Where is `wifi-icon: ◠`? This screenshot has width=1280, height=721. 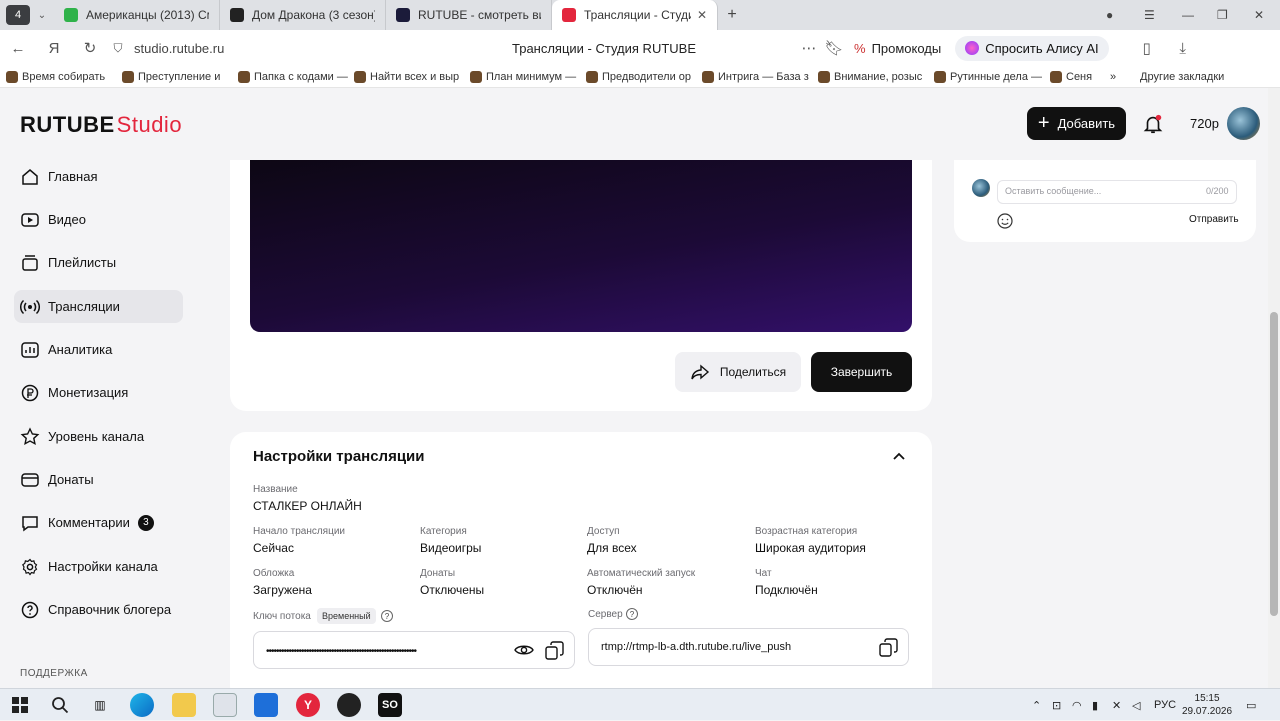
wifi-icon: ◠ is located at coordinates (1077, 705).